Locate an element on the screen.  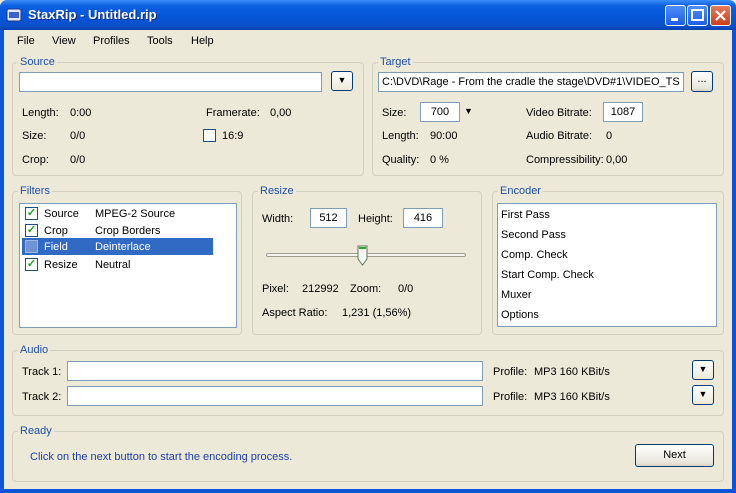
audio-group-title: Audio is located at coordinates (34, 350).